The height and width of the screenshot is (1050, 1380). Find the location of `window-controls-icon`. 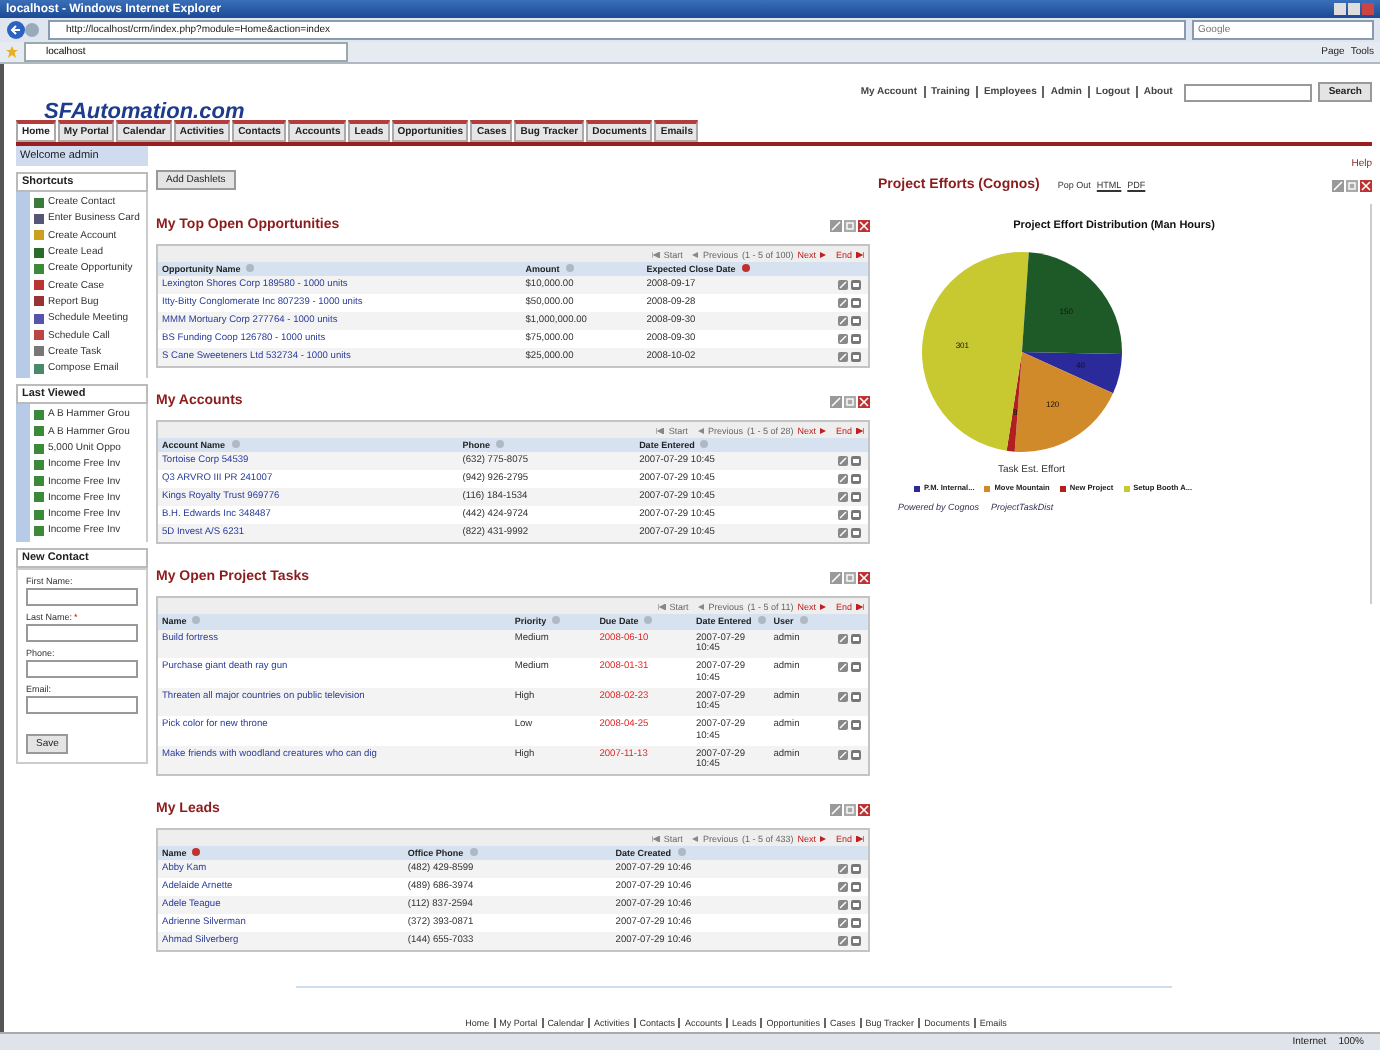

window-controls-icon is located at coordinates (1354, 9).